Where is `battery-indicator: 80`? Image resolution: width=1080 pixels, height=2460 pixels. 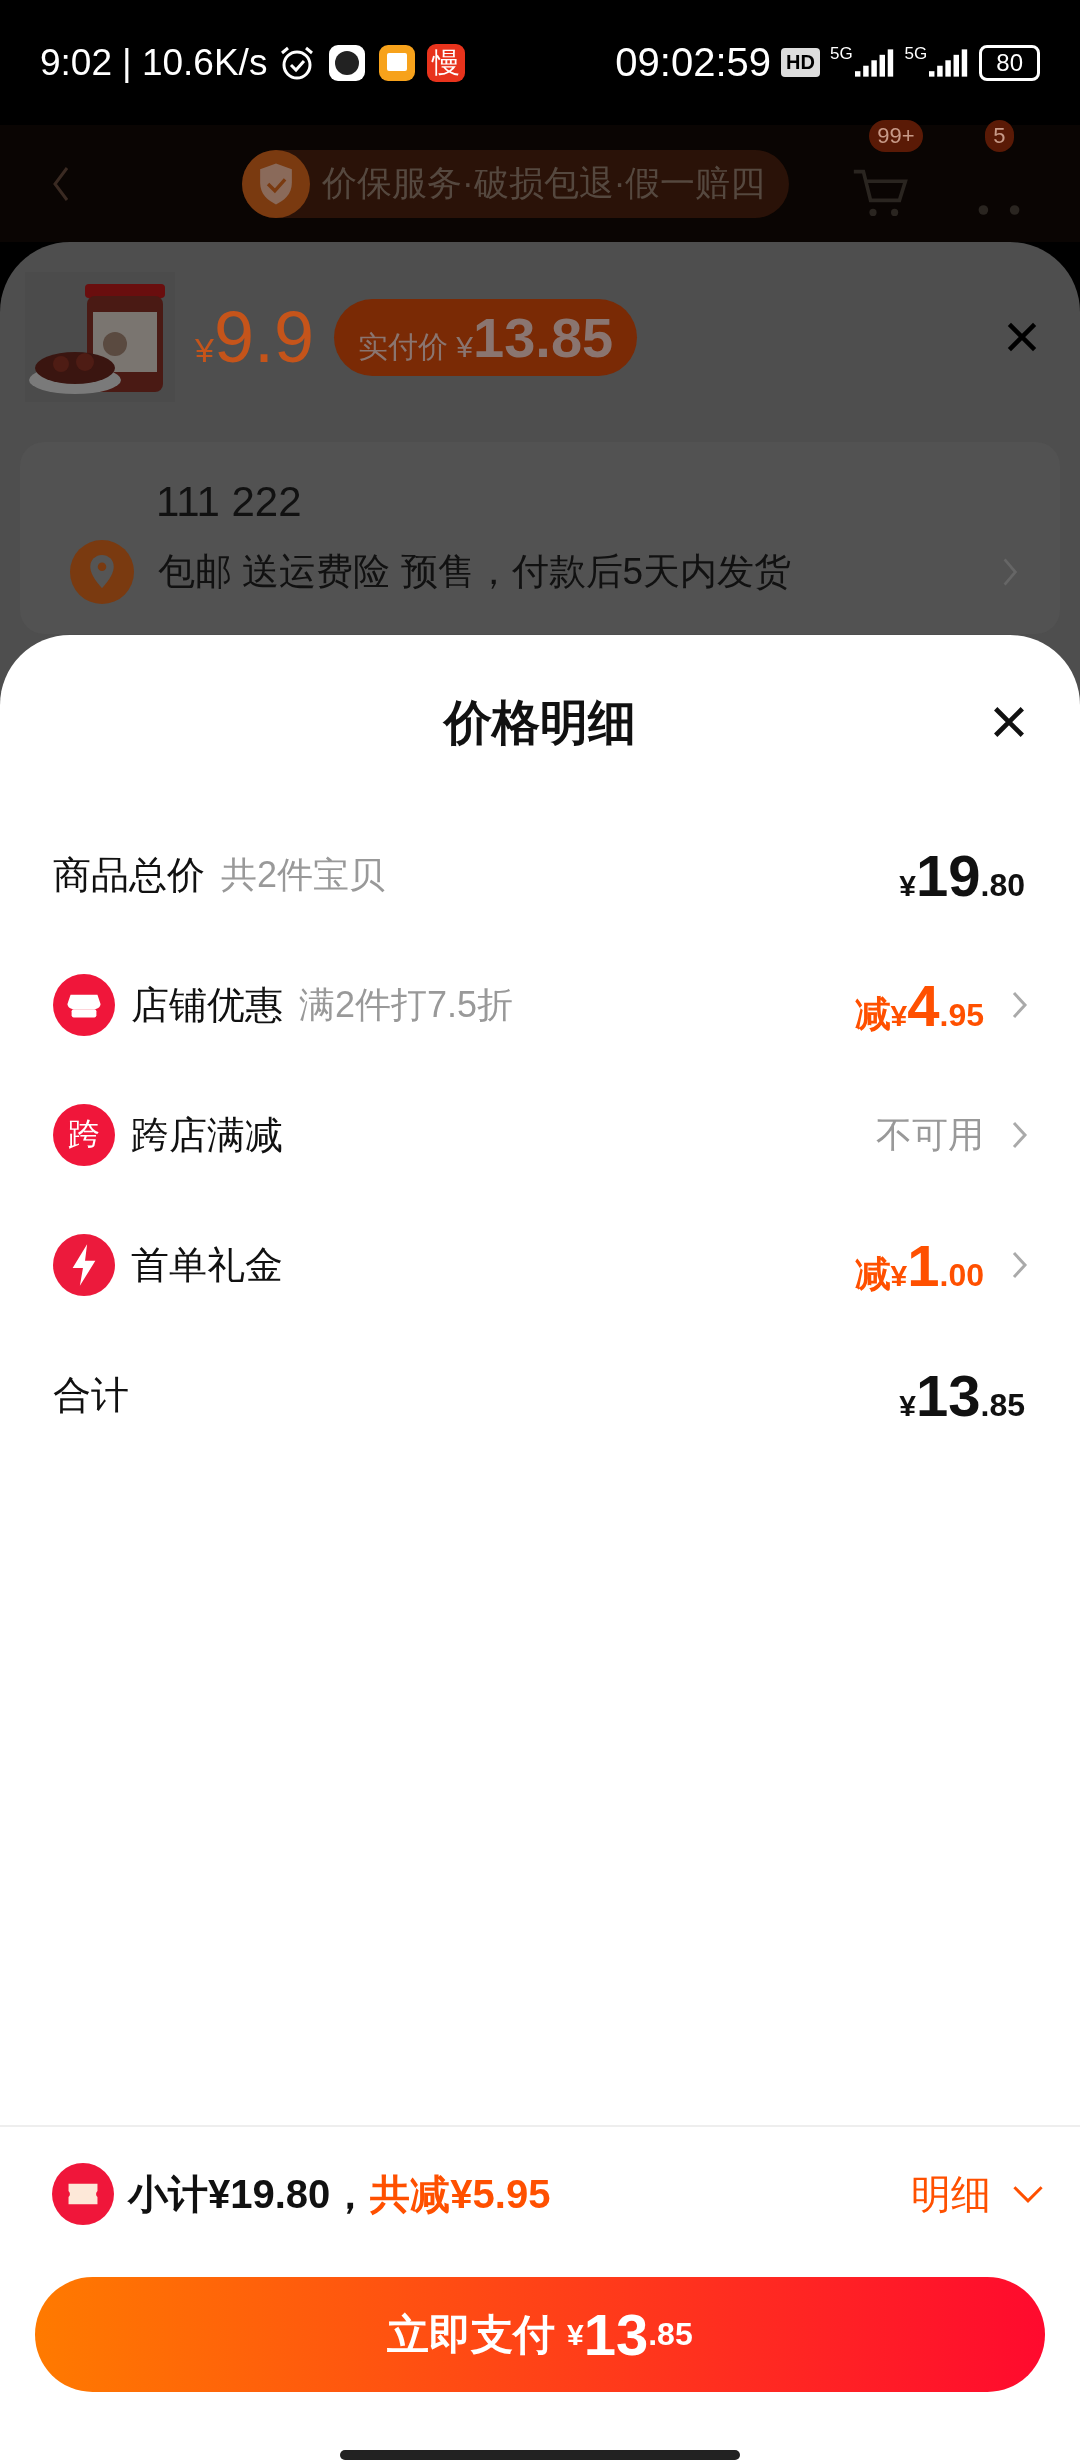 battery-indicator: 80 is located at coordinates (1009, 62).